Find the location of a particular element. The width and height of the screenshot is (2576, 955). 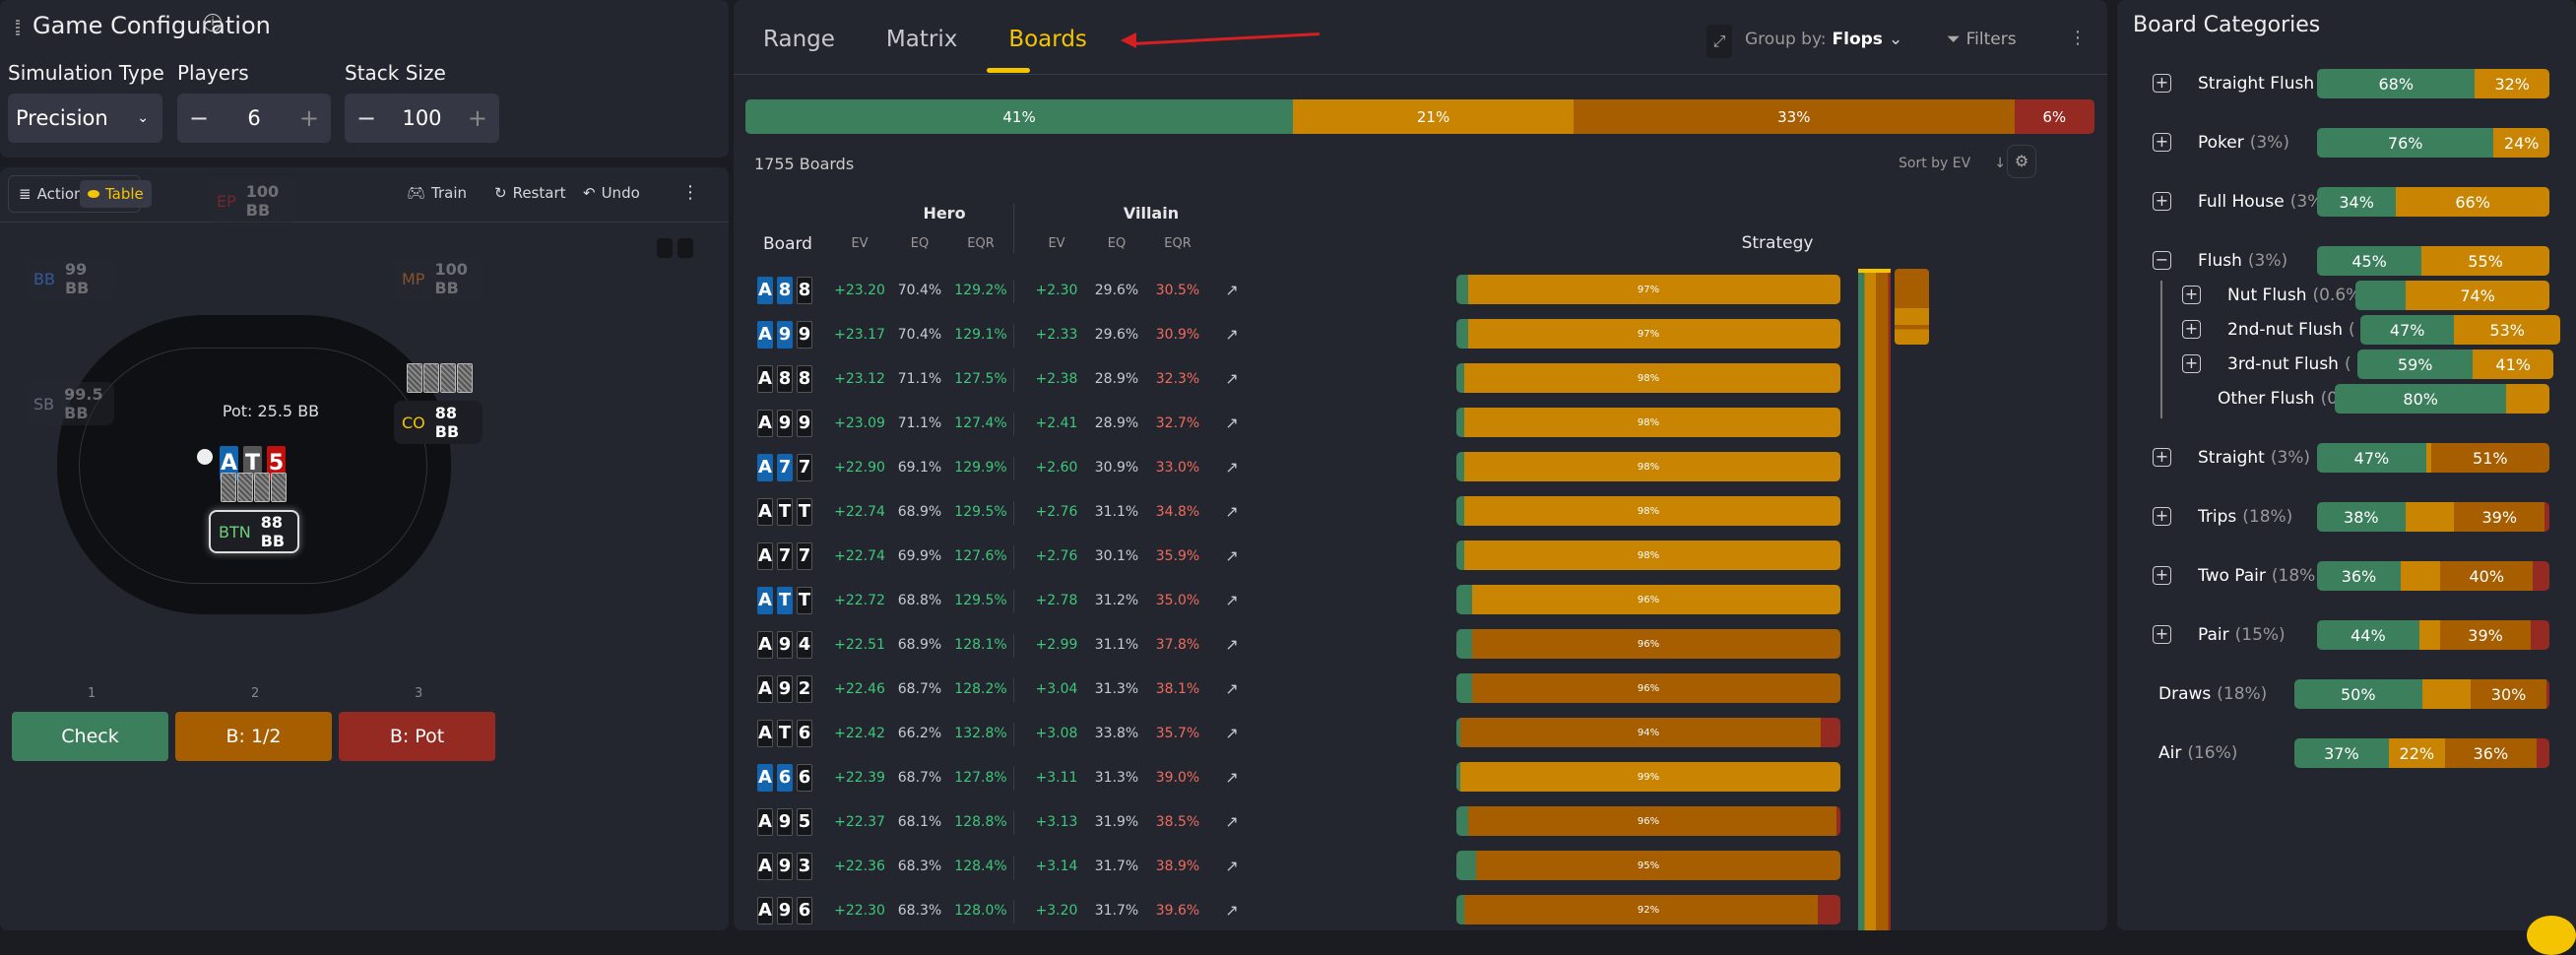

table-row: A 8 8 +23.12 71.1% 127.5% +2.38 28.9% 32.3% ↗ 98% is located at coordinates (1420, 379).